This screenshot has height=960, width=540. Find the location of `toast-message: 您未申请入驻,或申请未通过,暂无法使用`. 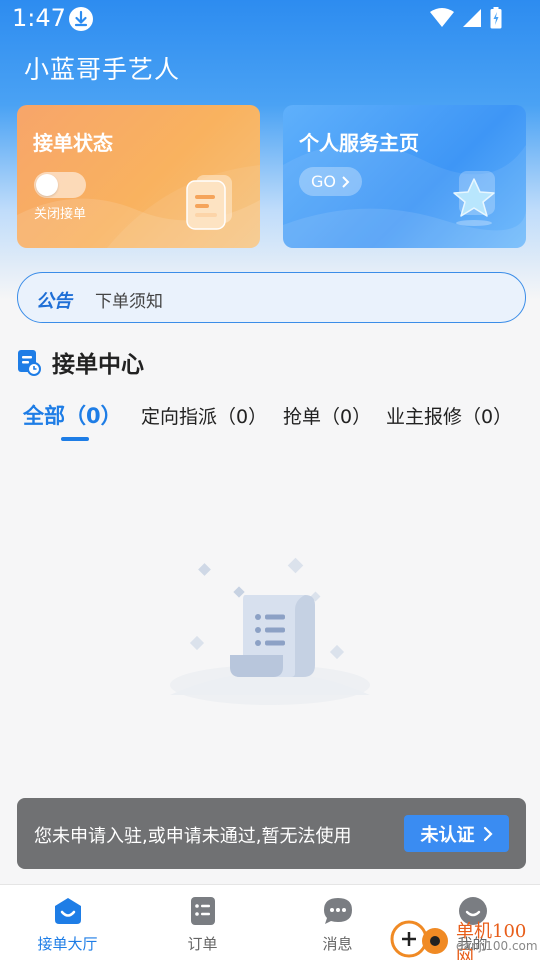

toast-message: 您未申请入驻,或申请未通过,暂无法使用 is located at coordinates (193, 836).